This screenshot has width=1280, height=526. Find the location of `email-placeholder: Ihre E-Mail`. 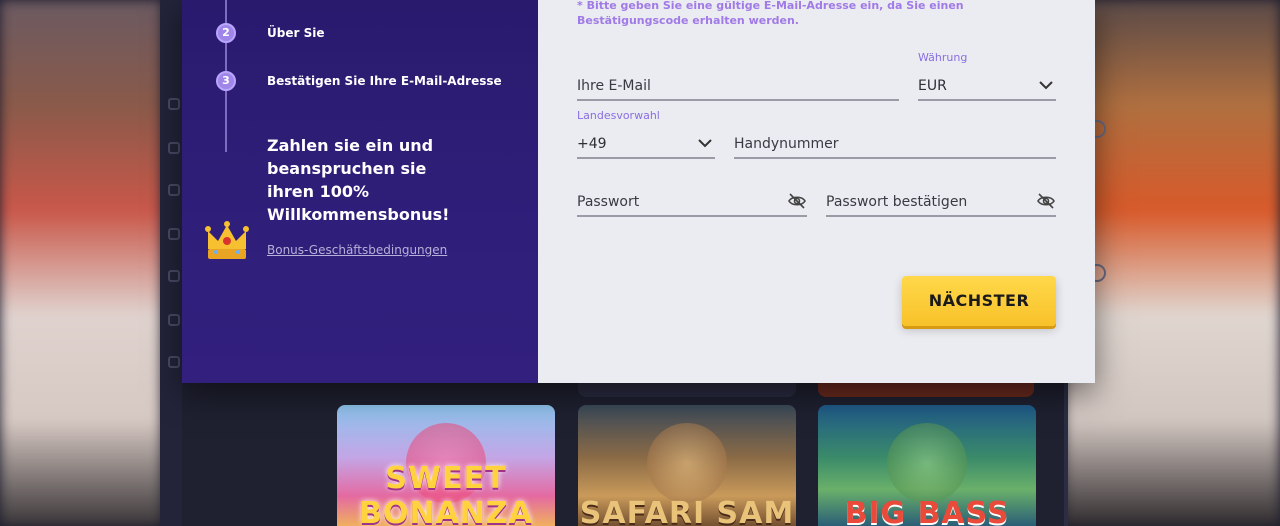

email-placeholder: Ihre E-Mail is located at coordinates (614, 86).